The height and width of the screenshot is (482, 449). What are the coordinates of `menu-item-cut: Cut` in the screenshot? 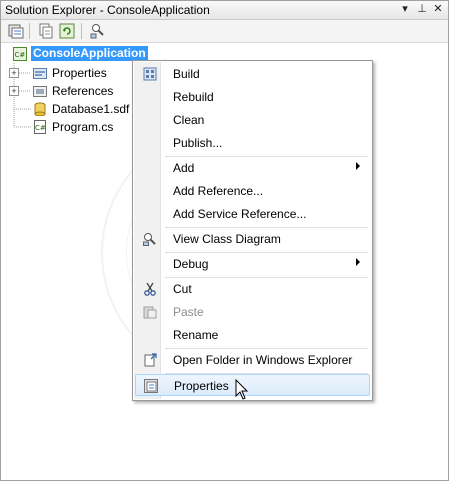 It's located at (252, 289).